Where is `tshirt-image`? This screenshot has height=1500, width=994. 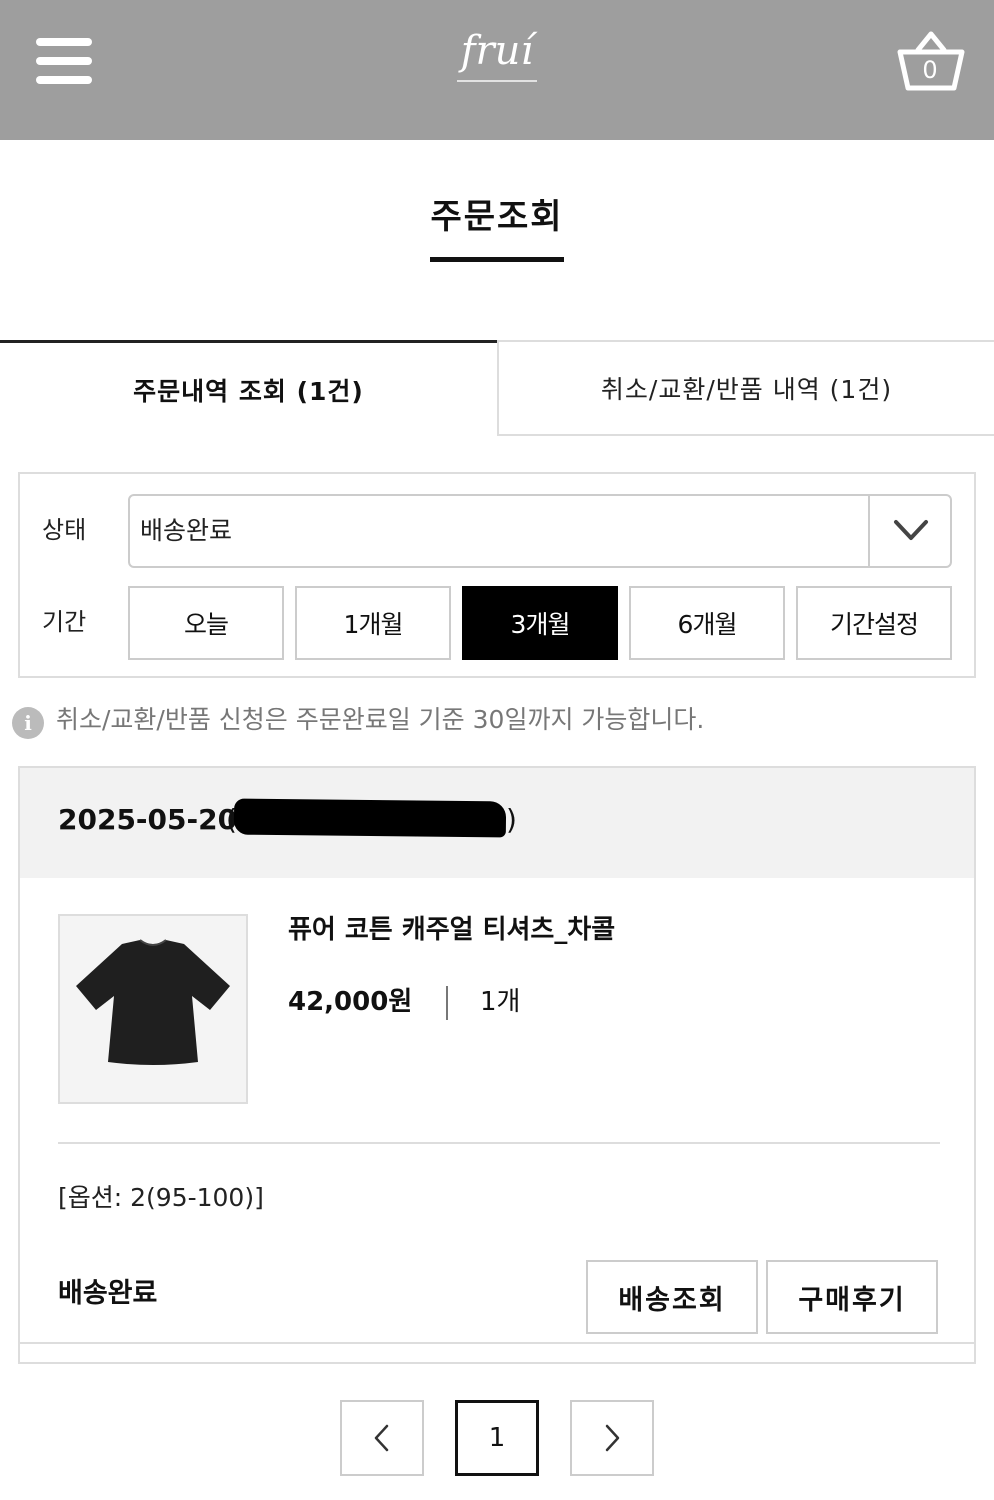 tshirt-image is located at coordinates (153, 1002).